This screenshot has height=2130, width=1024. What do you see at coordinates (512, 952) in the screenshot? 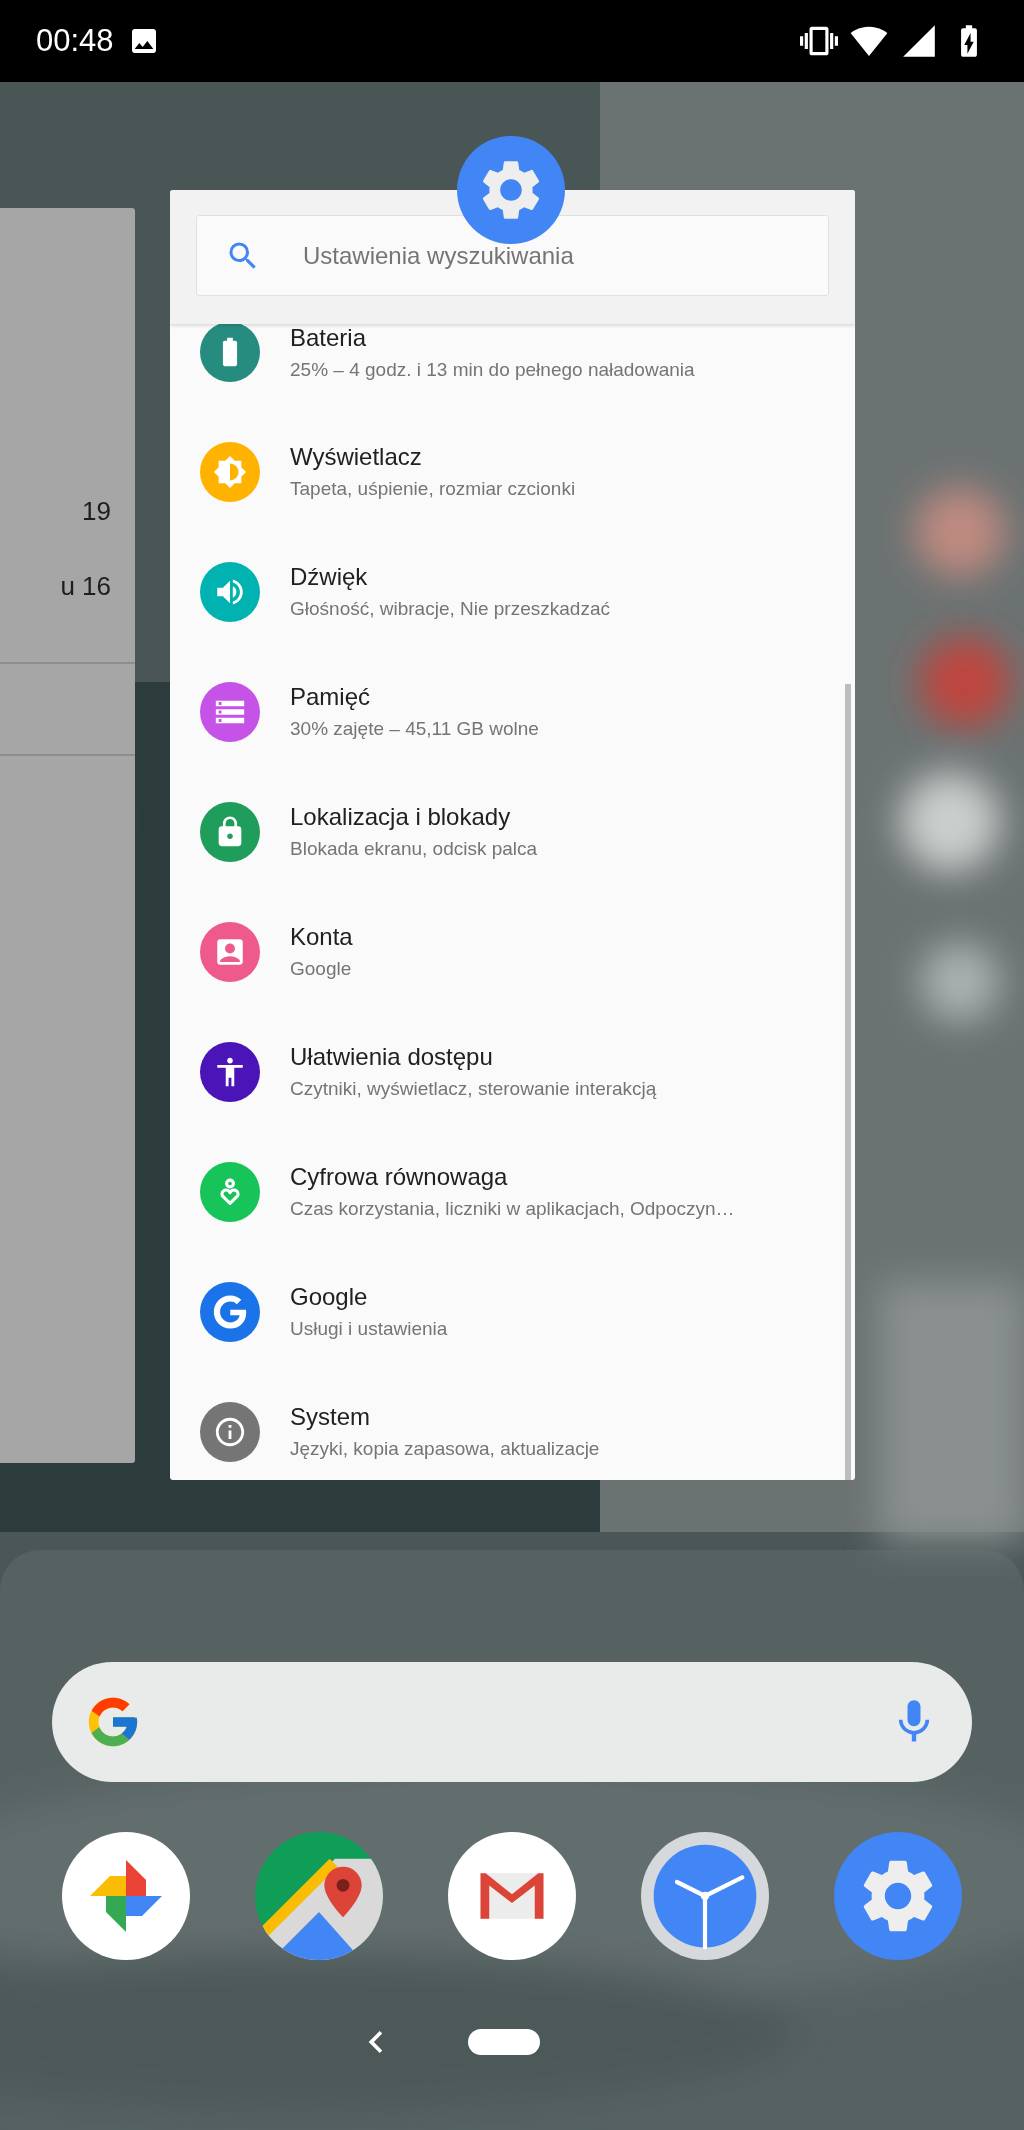
I see `settings-item: Konta Google` at bounding box center [512, 952].